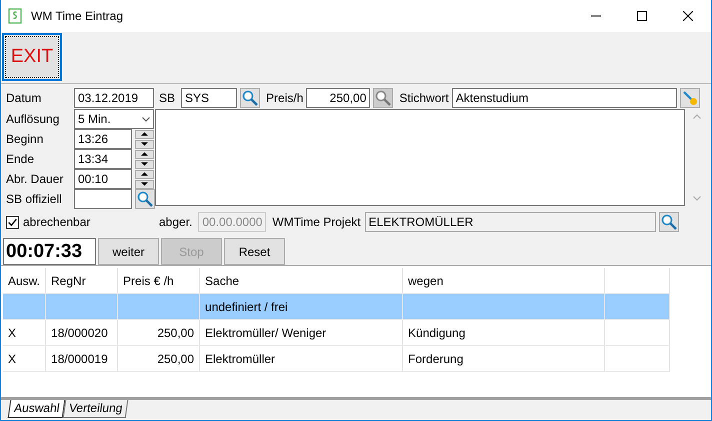 The image size is (712, 421). I want to click on key-icon, so click(690, 98).